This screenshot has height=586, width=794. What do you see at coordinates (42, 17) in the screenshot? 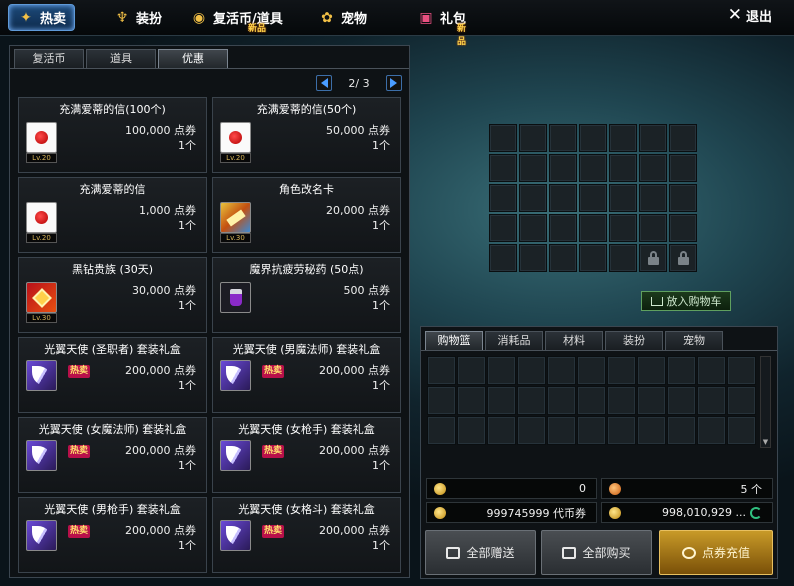
I see `nav-tab-hot-sale: ✦ 热卖` at bounding box center [42, 17].